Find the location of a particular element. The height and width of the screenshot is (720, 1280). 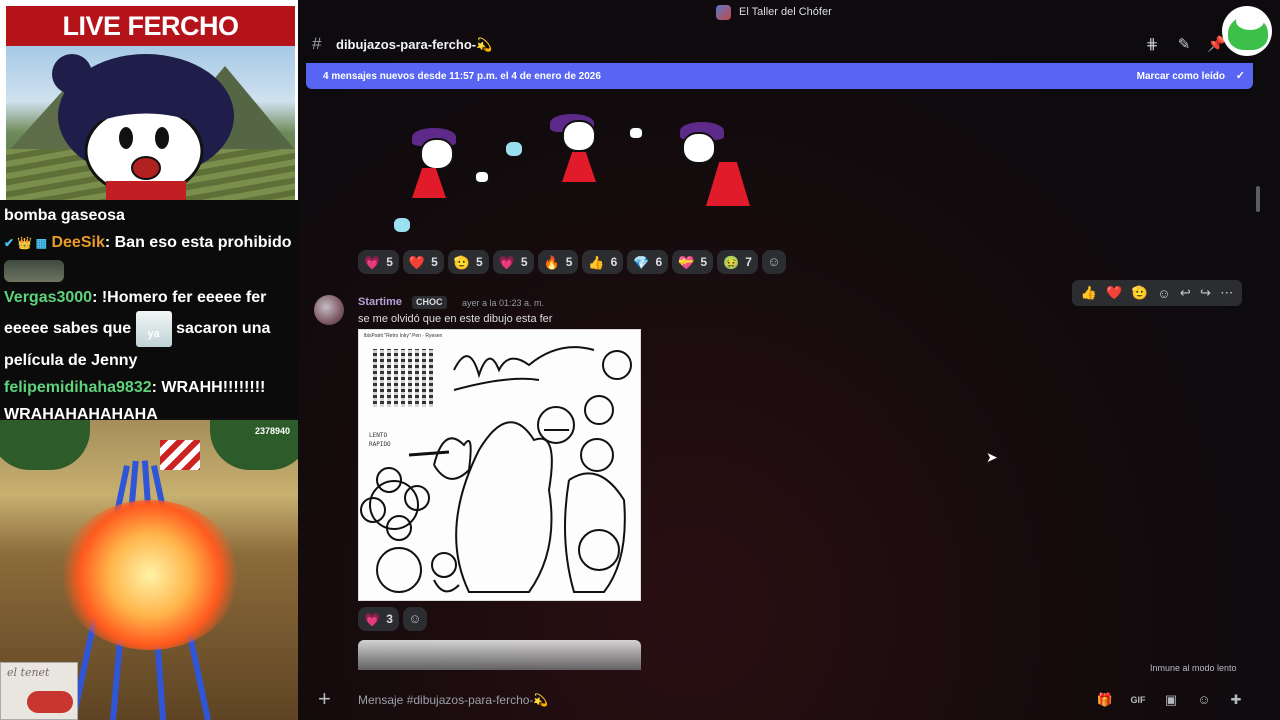

reaction-button: 🔥 5 is located at coordinates (558, 262).